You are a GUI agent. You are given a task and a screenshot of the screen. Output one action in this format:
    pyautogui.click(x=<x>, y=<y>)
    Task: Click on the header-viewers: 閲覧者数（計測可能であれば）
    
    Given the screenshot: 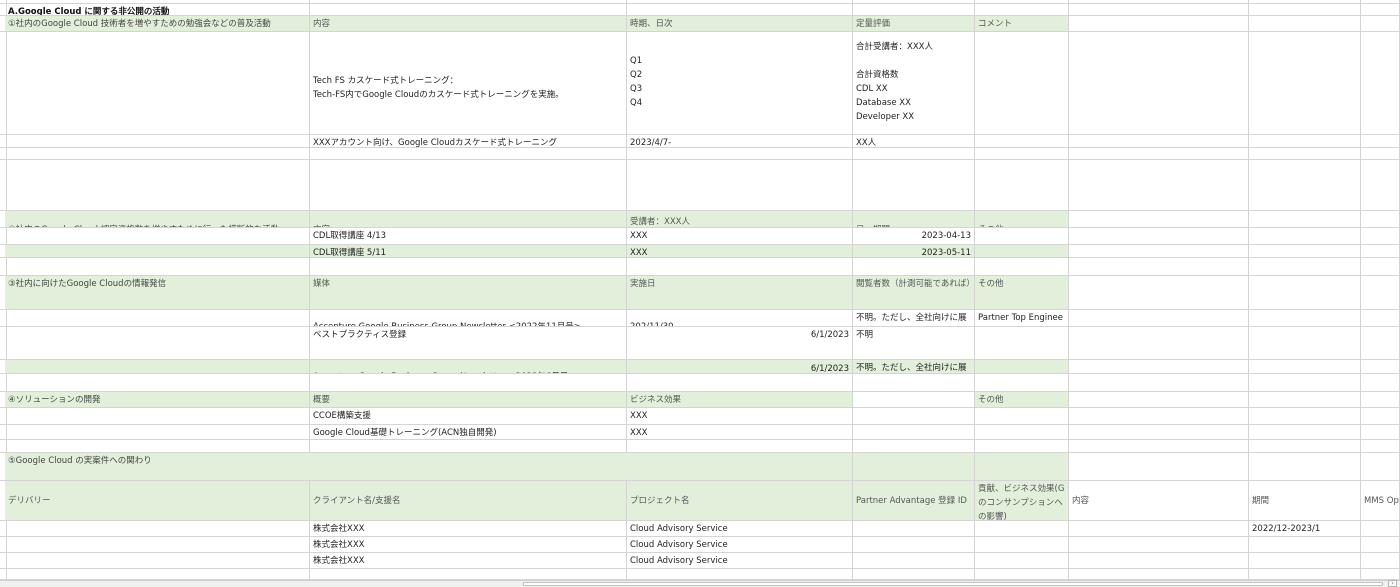 What is the action you would take?
    pyautogui.click(x=914, y=293)
    